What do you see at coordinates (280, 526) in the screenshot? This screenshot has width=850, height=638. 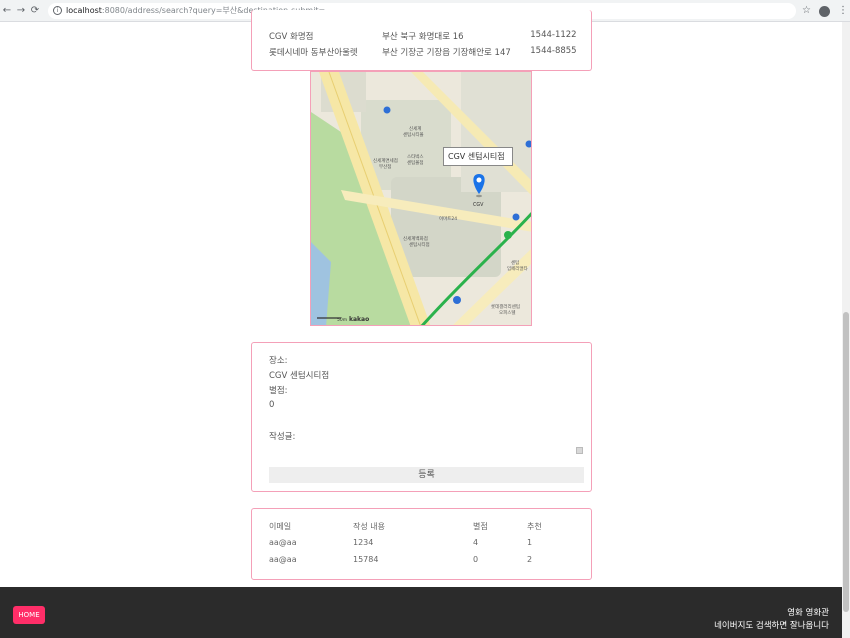 I see `header-email: 이메일` at bounding box center [280, 526].